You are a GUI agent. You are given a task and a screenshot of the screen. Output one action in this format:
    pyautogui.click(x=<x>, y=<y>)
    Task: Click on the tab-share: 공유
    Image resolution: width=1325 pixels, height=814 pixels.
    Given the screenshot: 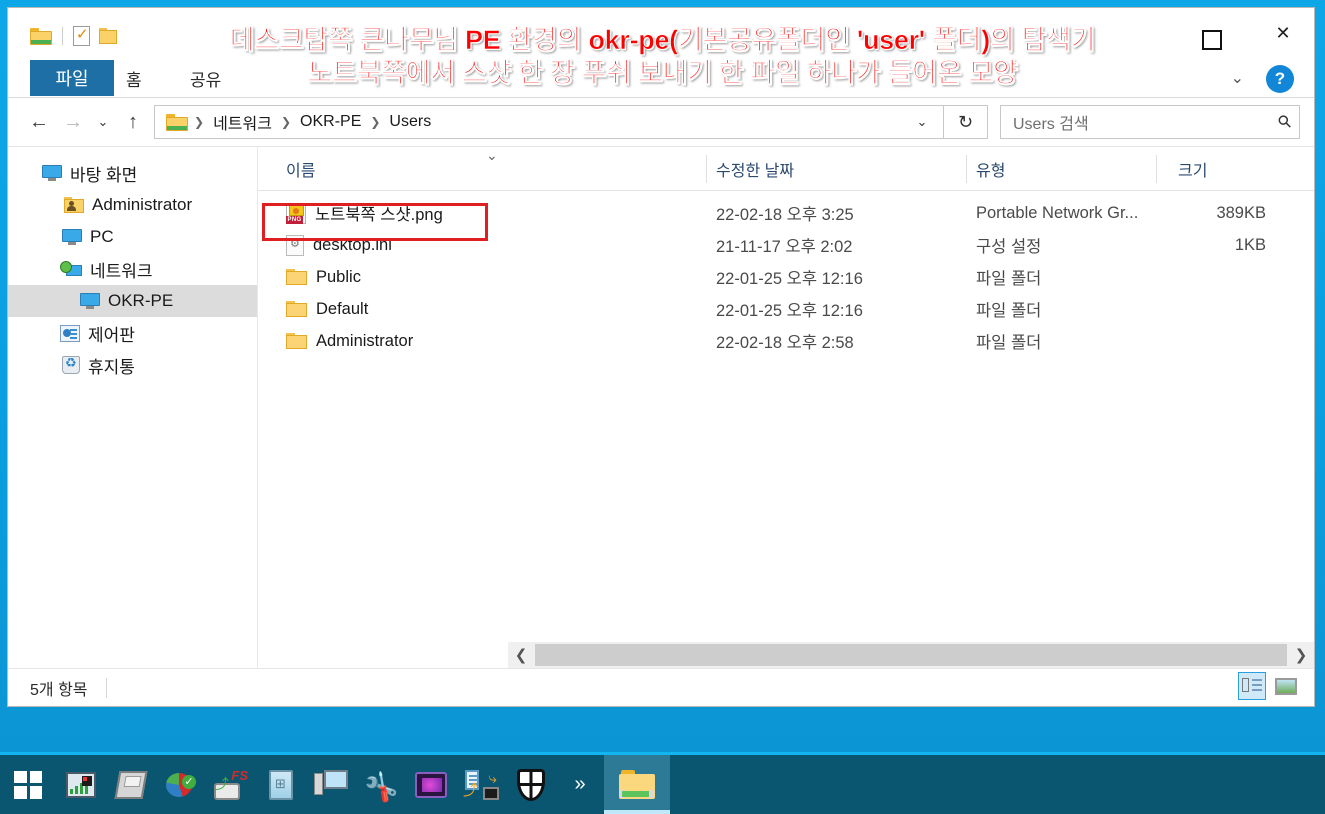 What is the action you would take?
    pyautogui.click(x=205, y=78)
    